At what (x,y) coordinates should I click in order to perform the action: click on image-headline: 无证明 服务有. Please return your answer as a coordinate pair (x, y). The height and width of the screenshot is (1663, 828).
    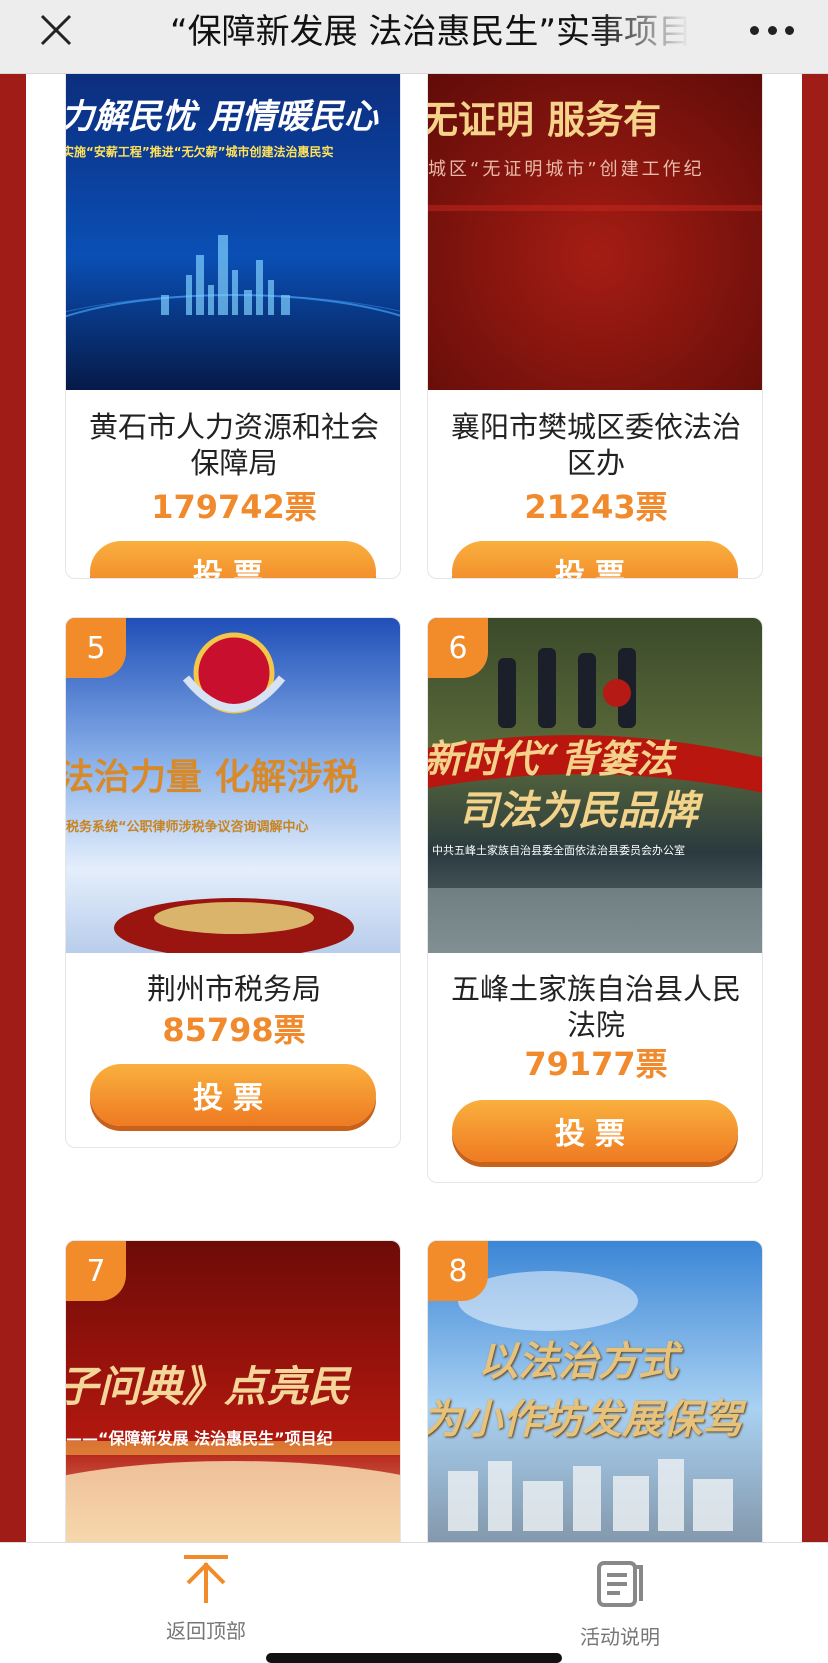
    Looking at the image, I should click on (545, 119).